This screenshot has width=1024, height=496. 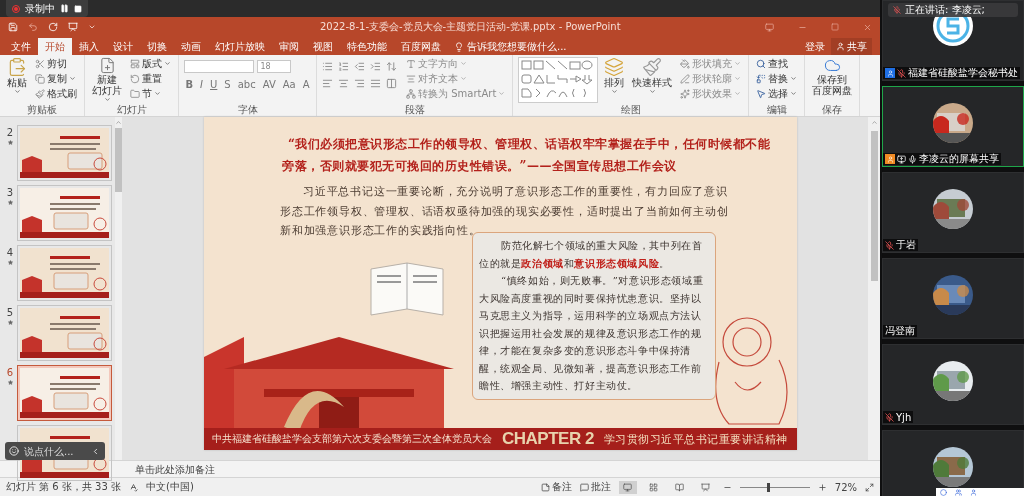 I want to click on shapes-gallery, so click(x=558, y=80).